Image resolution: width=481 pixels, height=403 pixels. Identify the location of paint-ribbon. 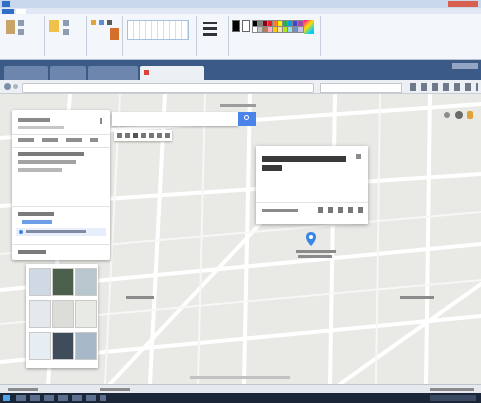
(240, 37).